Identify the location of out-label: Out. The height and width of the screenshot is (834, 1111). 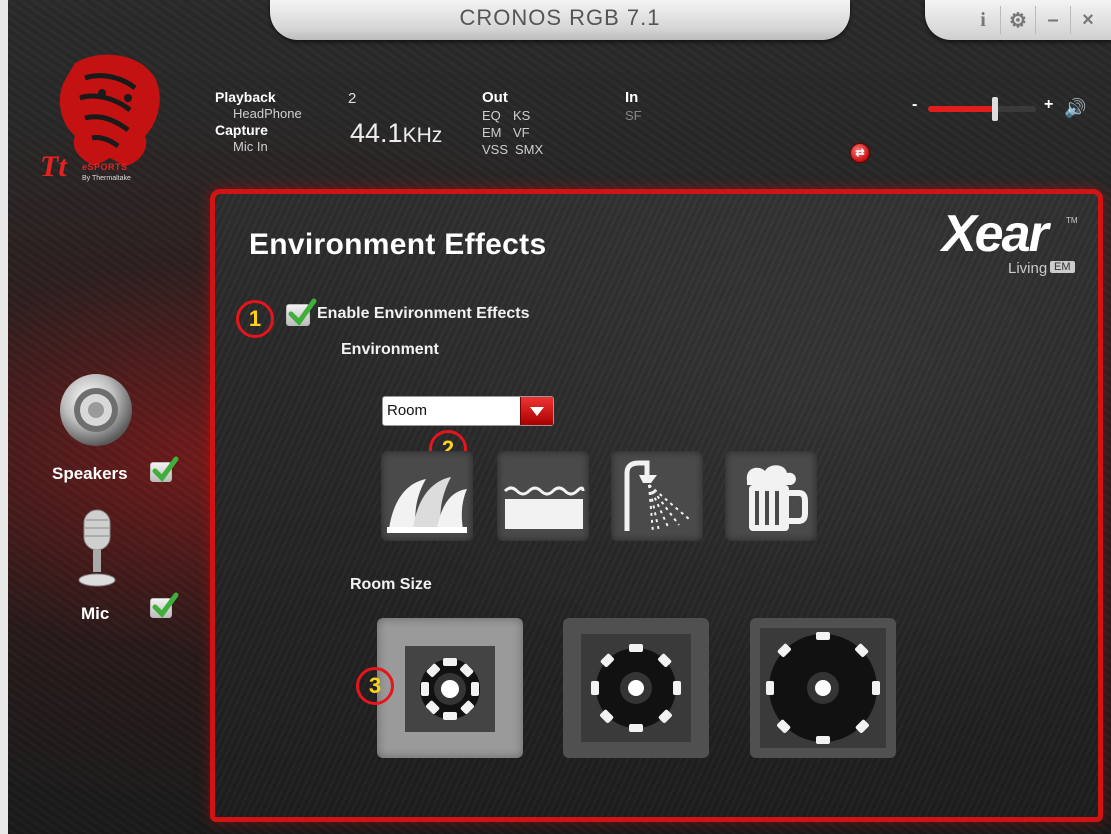
(495, 97).